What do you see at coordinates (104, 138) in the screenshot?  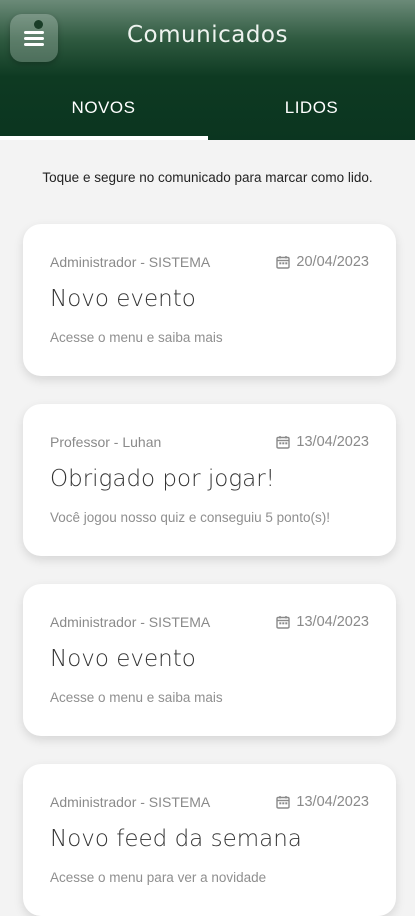 I see `active-tab-indicator` at bounding box center [104, 138].